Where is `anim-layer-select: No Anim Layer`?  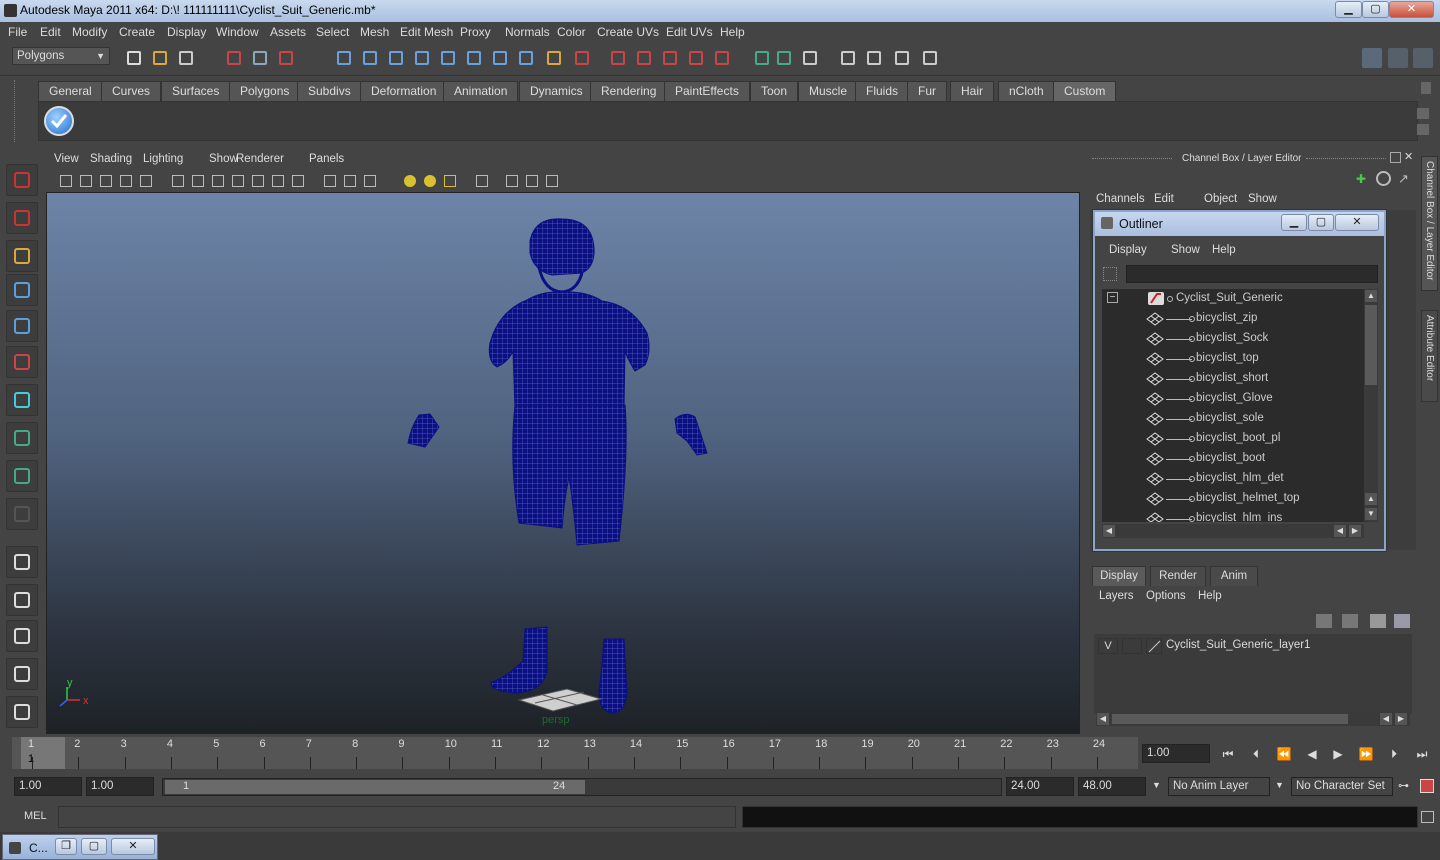 anim-layer-select: No Anim Layer is located at coordinates (1219, 786).